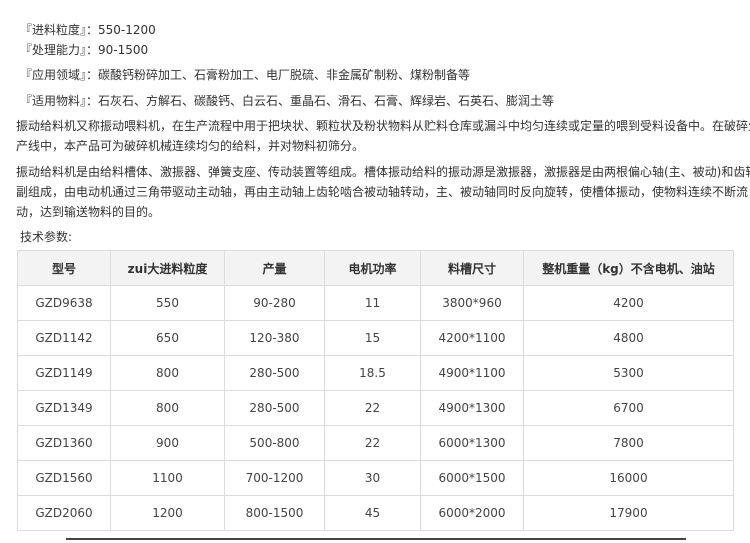 Image resolution: width=750 pixels, height=543 pixels. I want to click on cell-max-feed-size: 550, so click(167, 303).